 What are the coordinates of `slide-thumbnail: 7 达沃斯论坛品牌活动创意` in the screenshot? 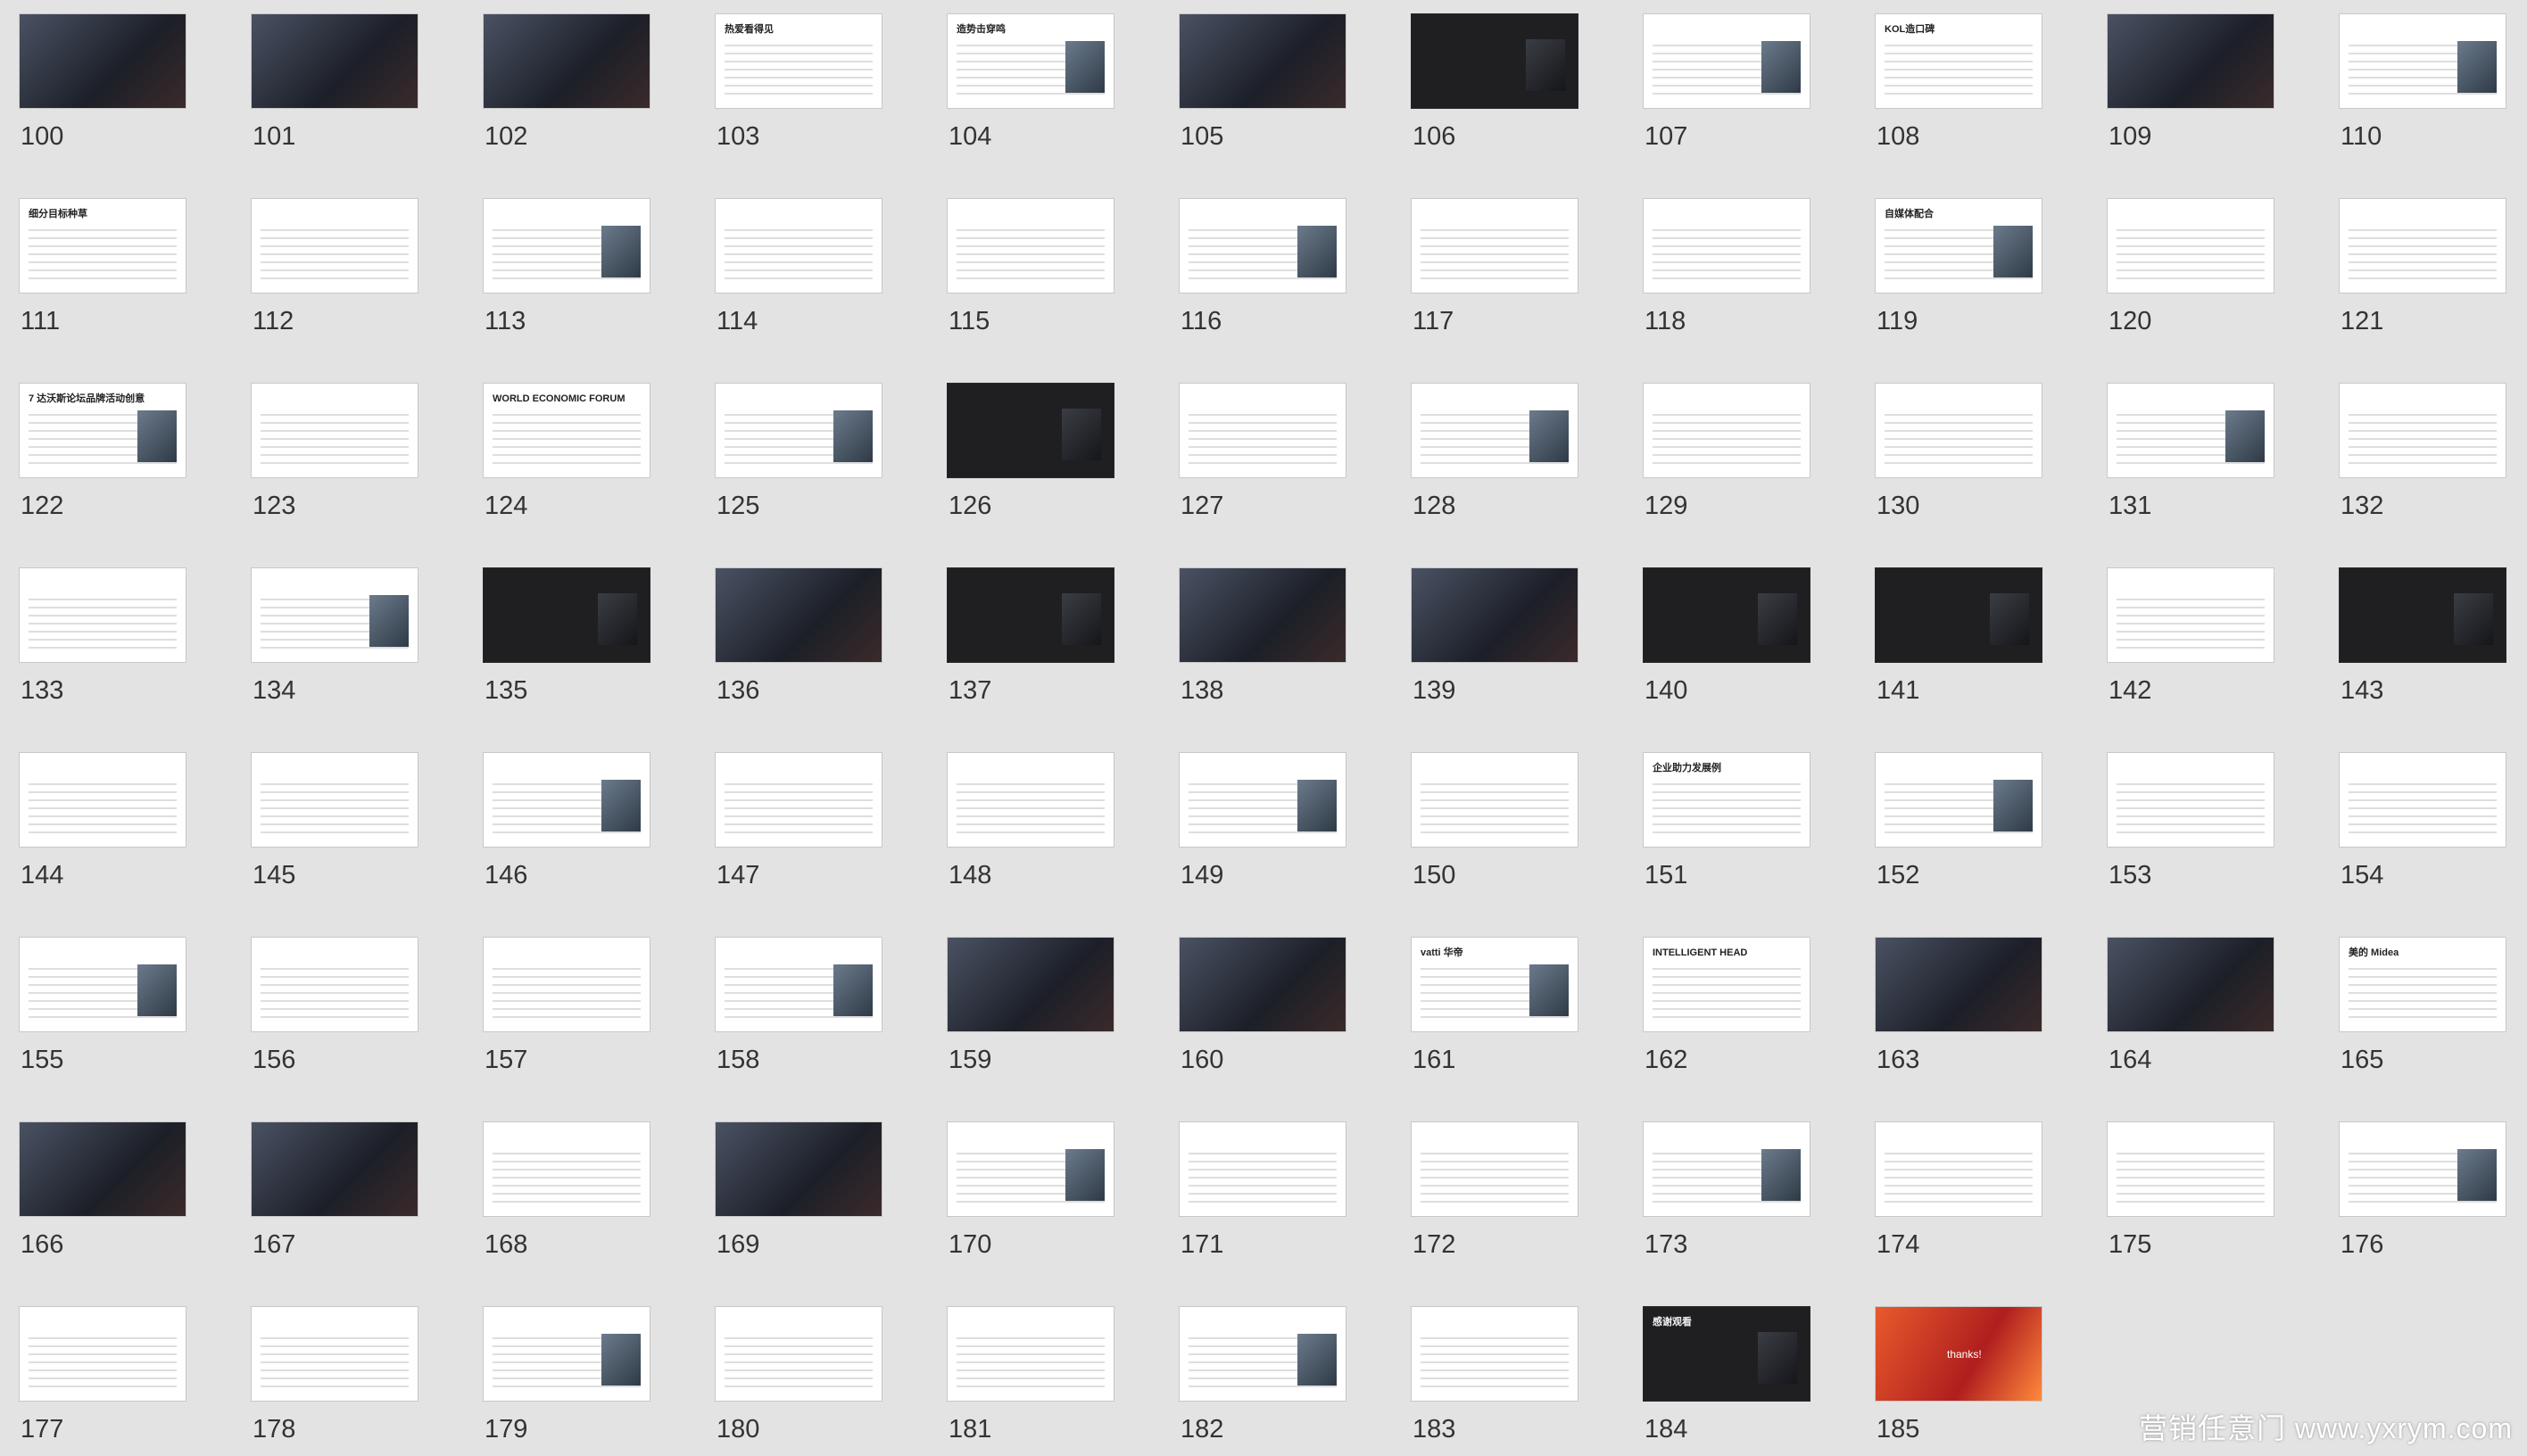 It's located at (102, 431).